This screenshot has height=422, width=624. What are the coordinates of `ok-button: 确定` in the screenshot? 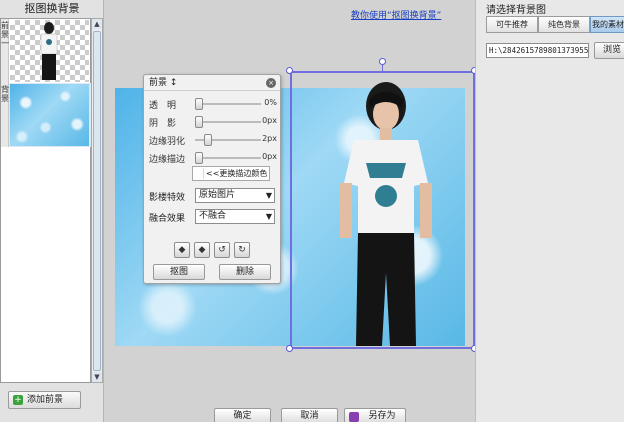 It's located at (242, 415).